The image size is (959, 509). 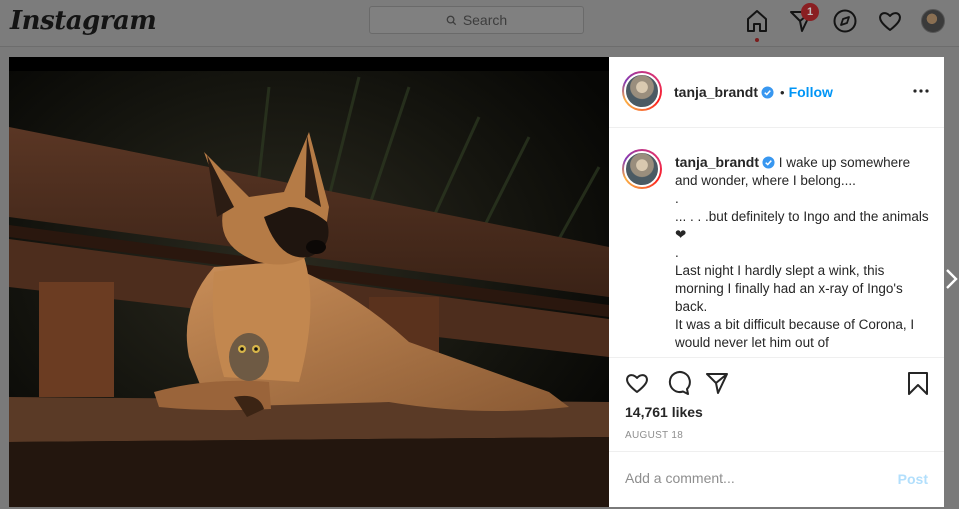 I want to click on more-options-icon, so click(x=921, y=91).